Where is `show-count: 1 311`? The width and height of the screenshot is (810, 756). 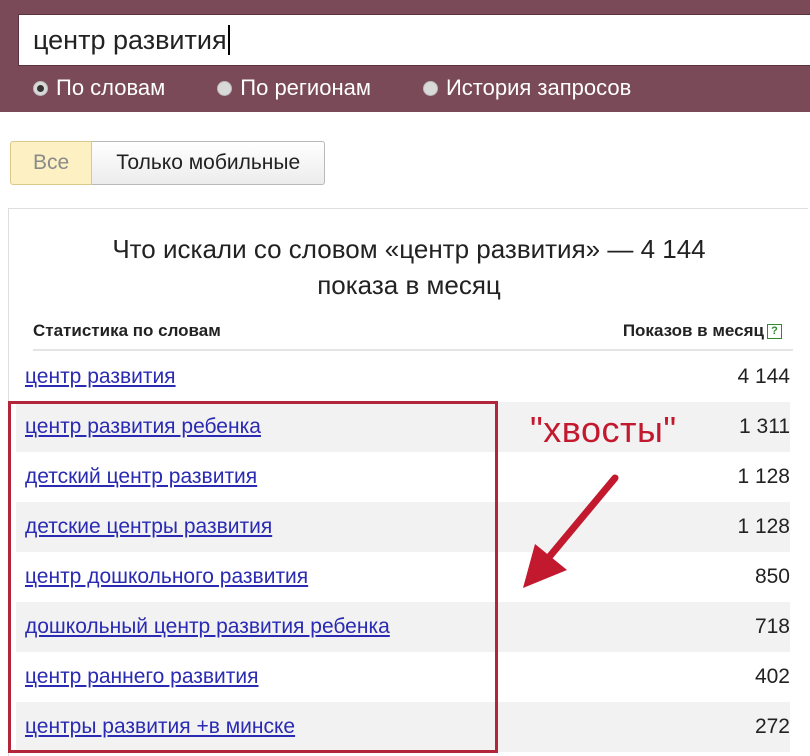
show-count: 1 311 is located at coordinates (764, 426).